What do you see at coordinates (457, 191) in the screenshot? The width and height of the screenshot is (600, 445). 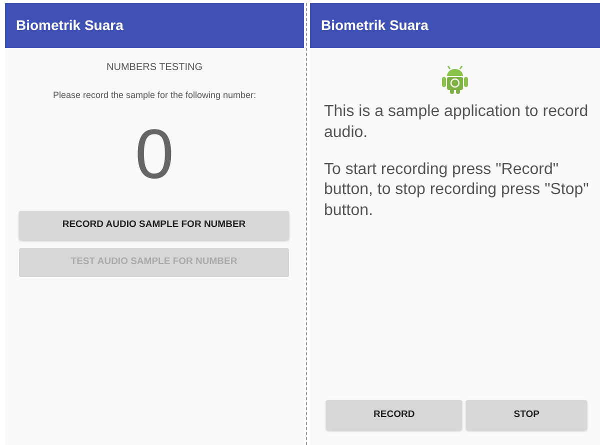 I see `paragraph: To start recording press "Record" button, to stop recording press "Stop" button.` at bounding box center [457, 191].